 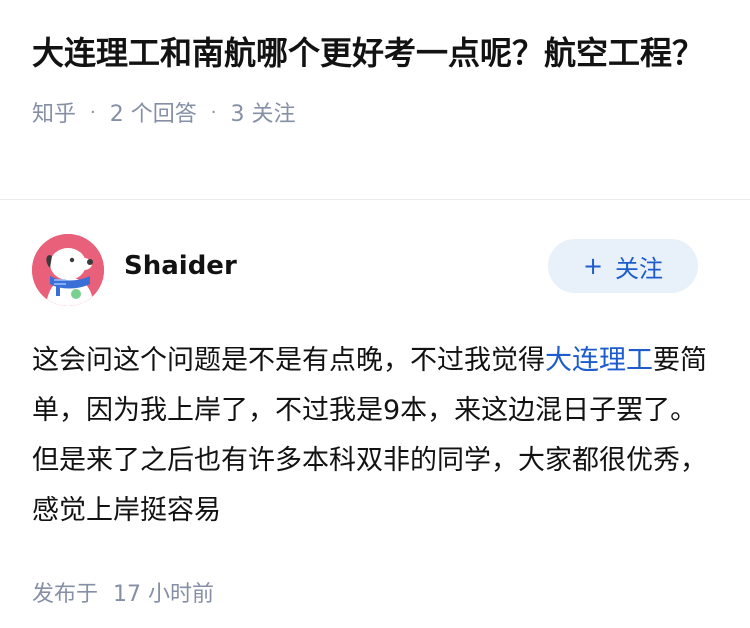 I want to click on answer-count: 2 个回答, so click(x=153, y=112).